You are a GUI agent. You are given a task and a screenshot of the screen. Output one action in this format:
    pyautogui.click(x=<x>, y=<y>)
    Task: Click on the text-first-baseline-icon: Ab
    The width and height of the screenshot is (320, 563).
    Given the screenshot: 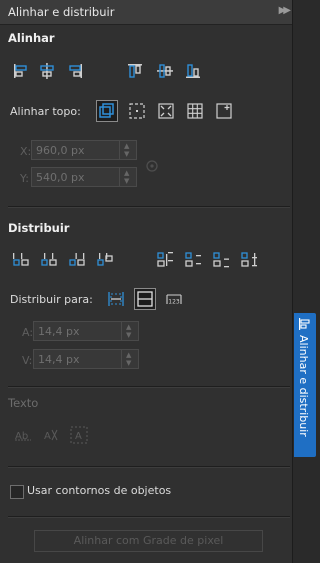 What is the action you would take?
    pyautogui.click(x=23, y=435)
    